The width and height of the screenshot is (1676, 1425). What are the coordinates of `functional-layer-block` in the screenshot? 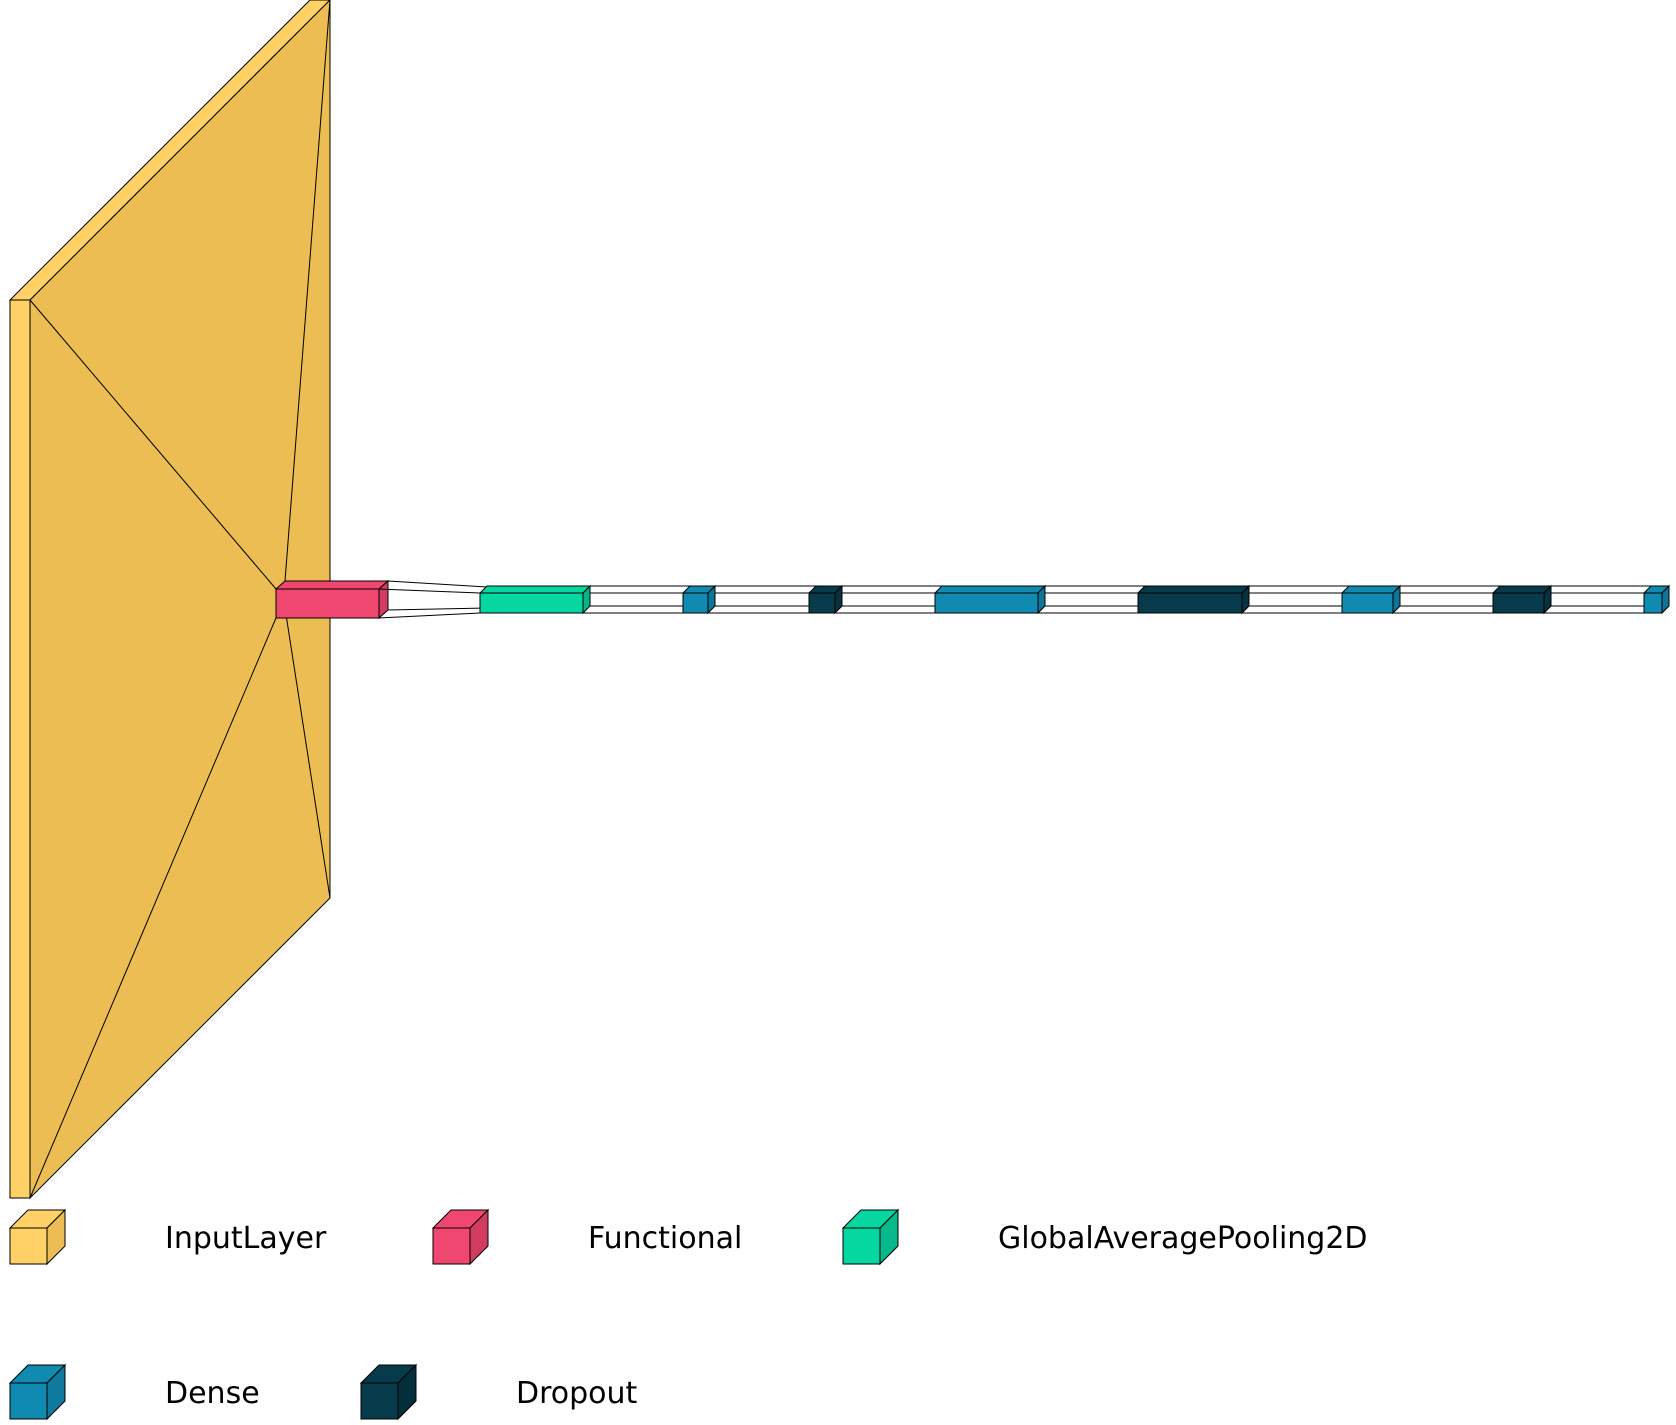 It's located at (332, 599).